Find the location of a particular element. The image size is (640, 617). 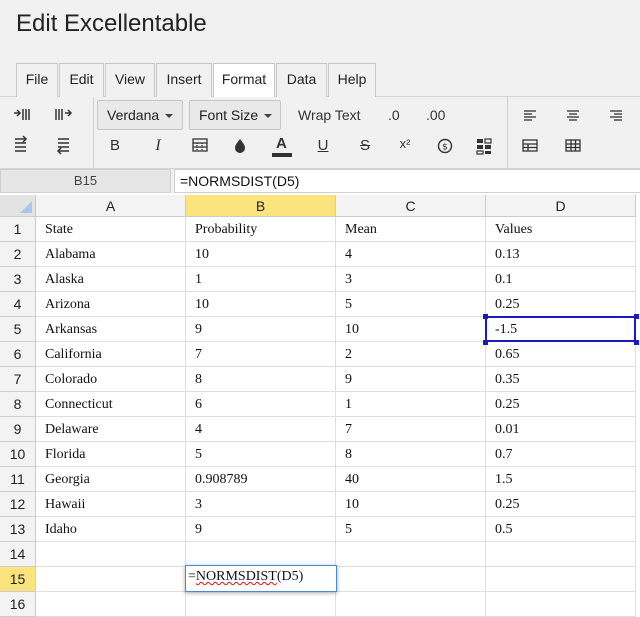

tab-view: View is located at coordinates (130, 80).